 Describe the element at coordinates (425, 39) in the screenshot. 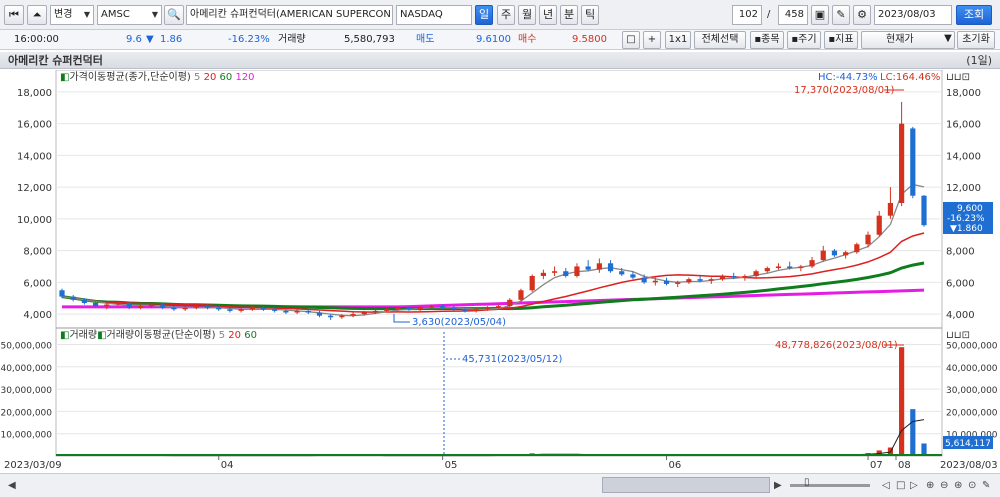

I see `ask-label: 매도` at that location.